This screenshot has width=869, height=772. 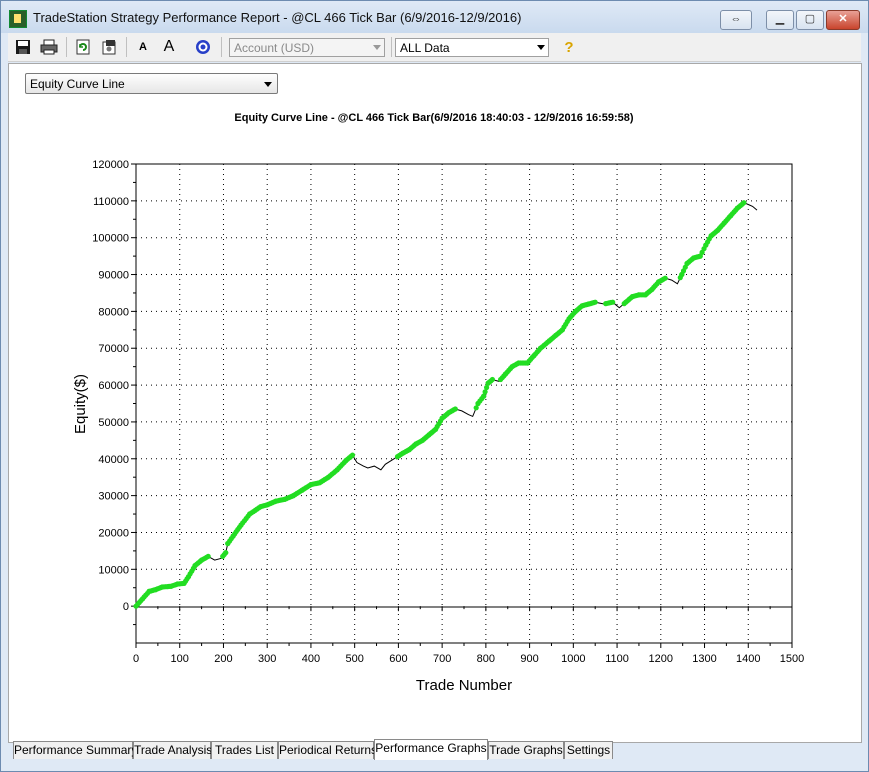 I want to click on y-tick-label: 90000, so click(x=113, y=276).